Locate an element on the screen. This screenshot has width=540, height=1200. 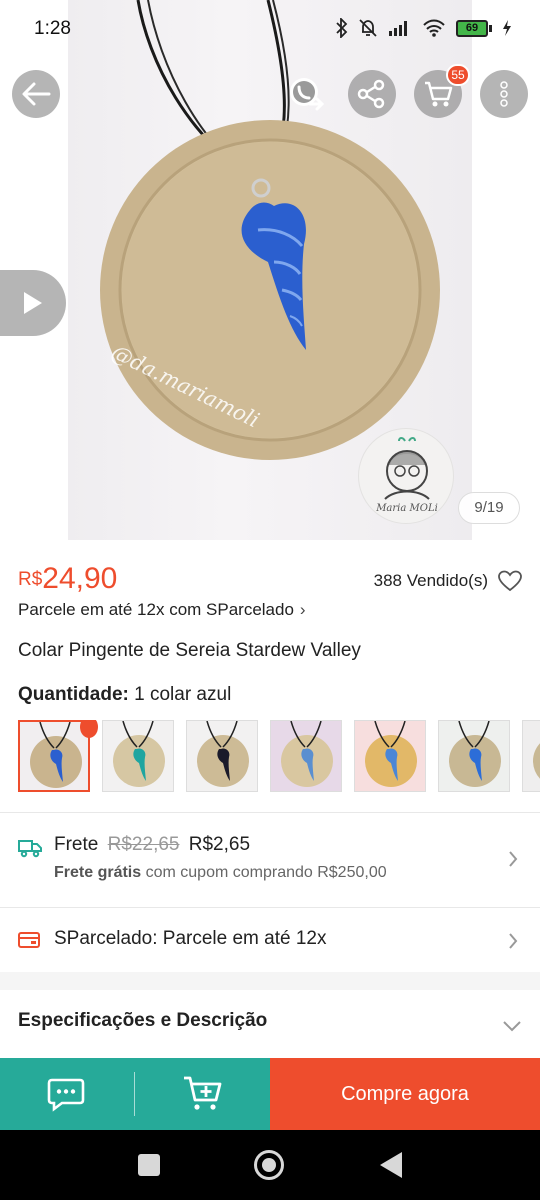
image-counter: 9/19 is located at coordinates (489, 508).